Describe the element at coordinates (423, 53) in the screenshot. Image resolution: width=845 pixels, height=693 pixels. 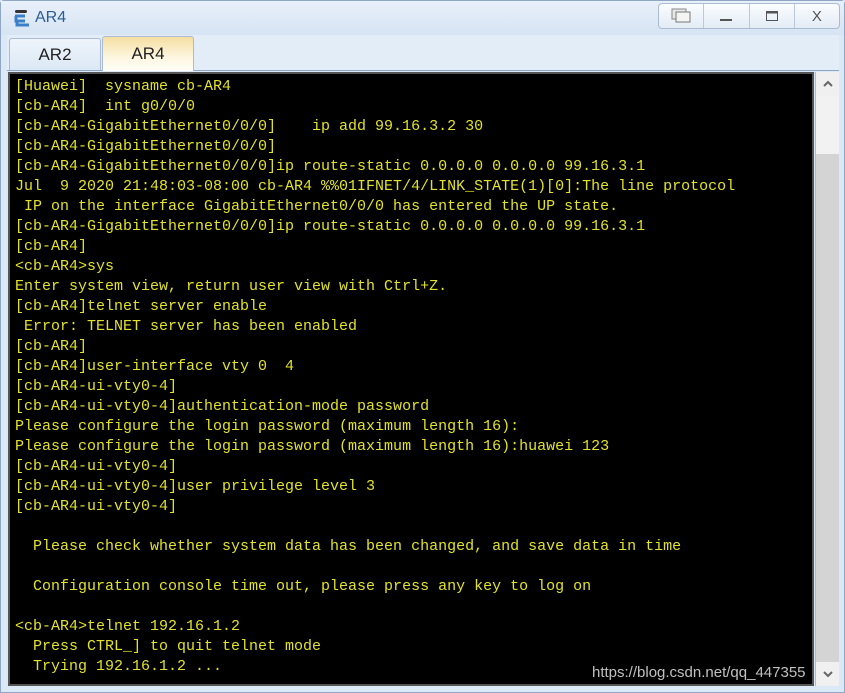
I see `tab-bar: AR2 AR4` at that location.